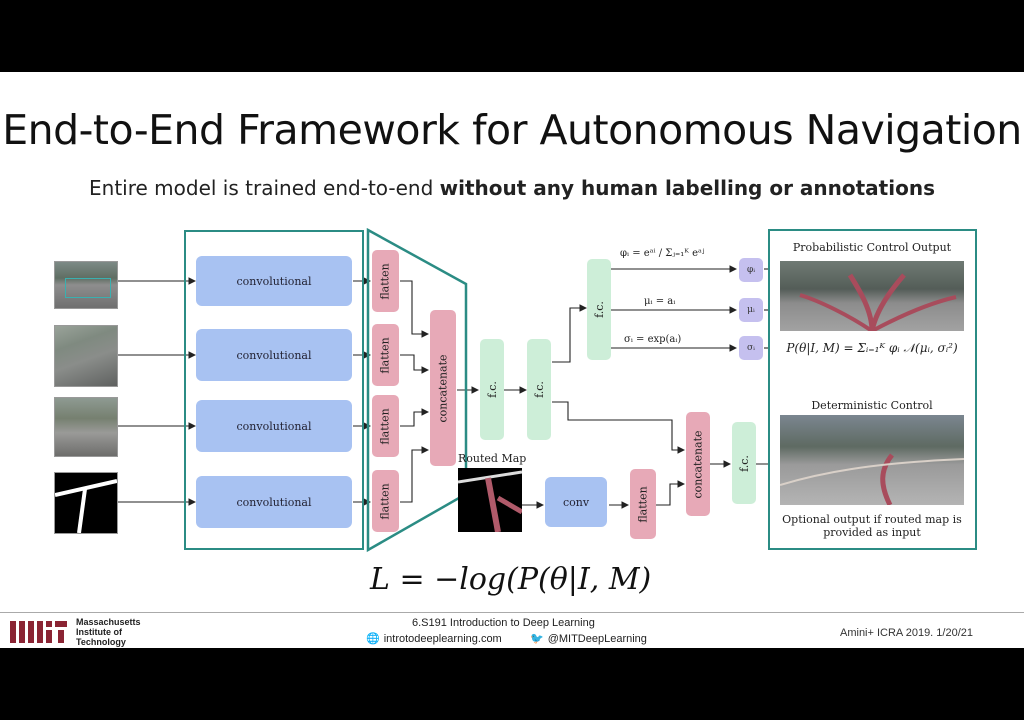 The width and height of the screenshot is (1024, 720). Describe the element at coordinates (101, 642) in the screenshot. I see `org-line-3: Technology` at that location.